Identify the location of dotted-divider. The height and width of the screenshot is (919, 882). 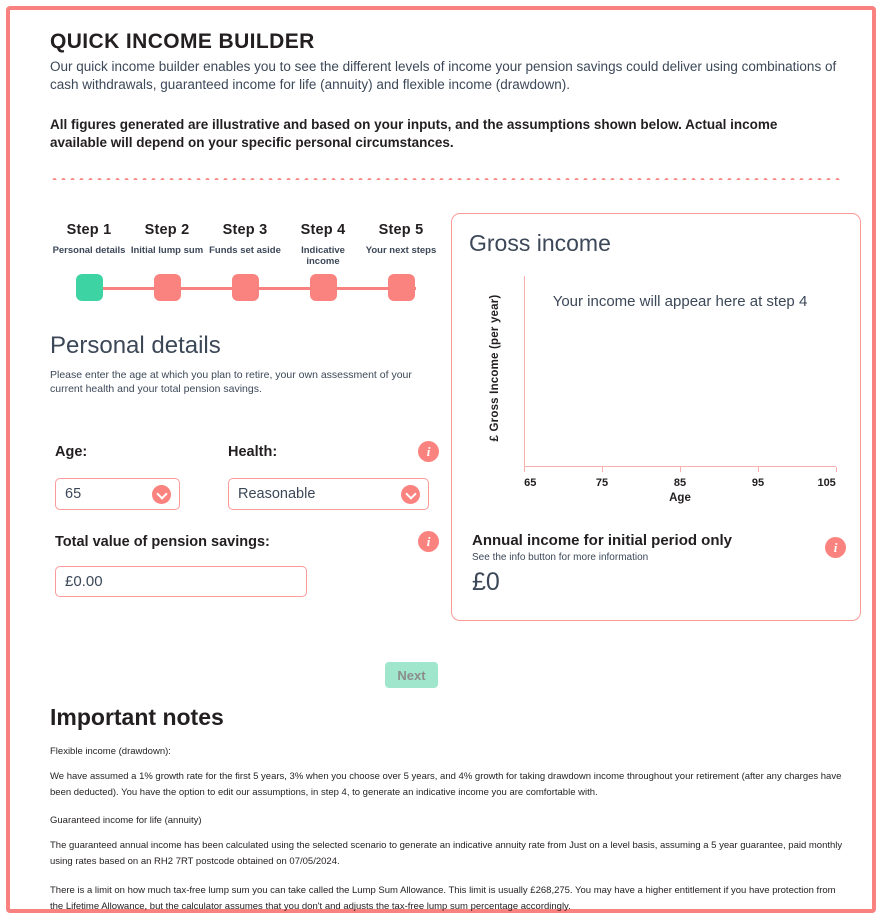
(446, 178).